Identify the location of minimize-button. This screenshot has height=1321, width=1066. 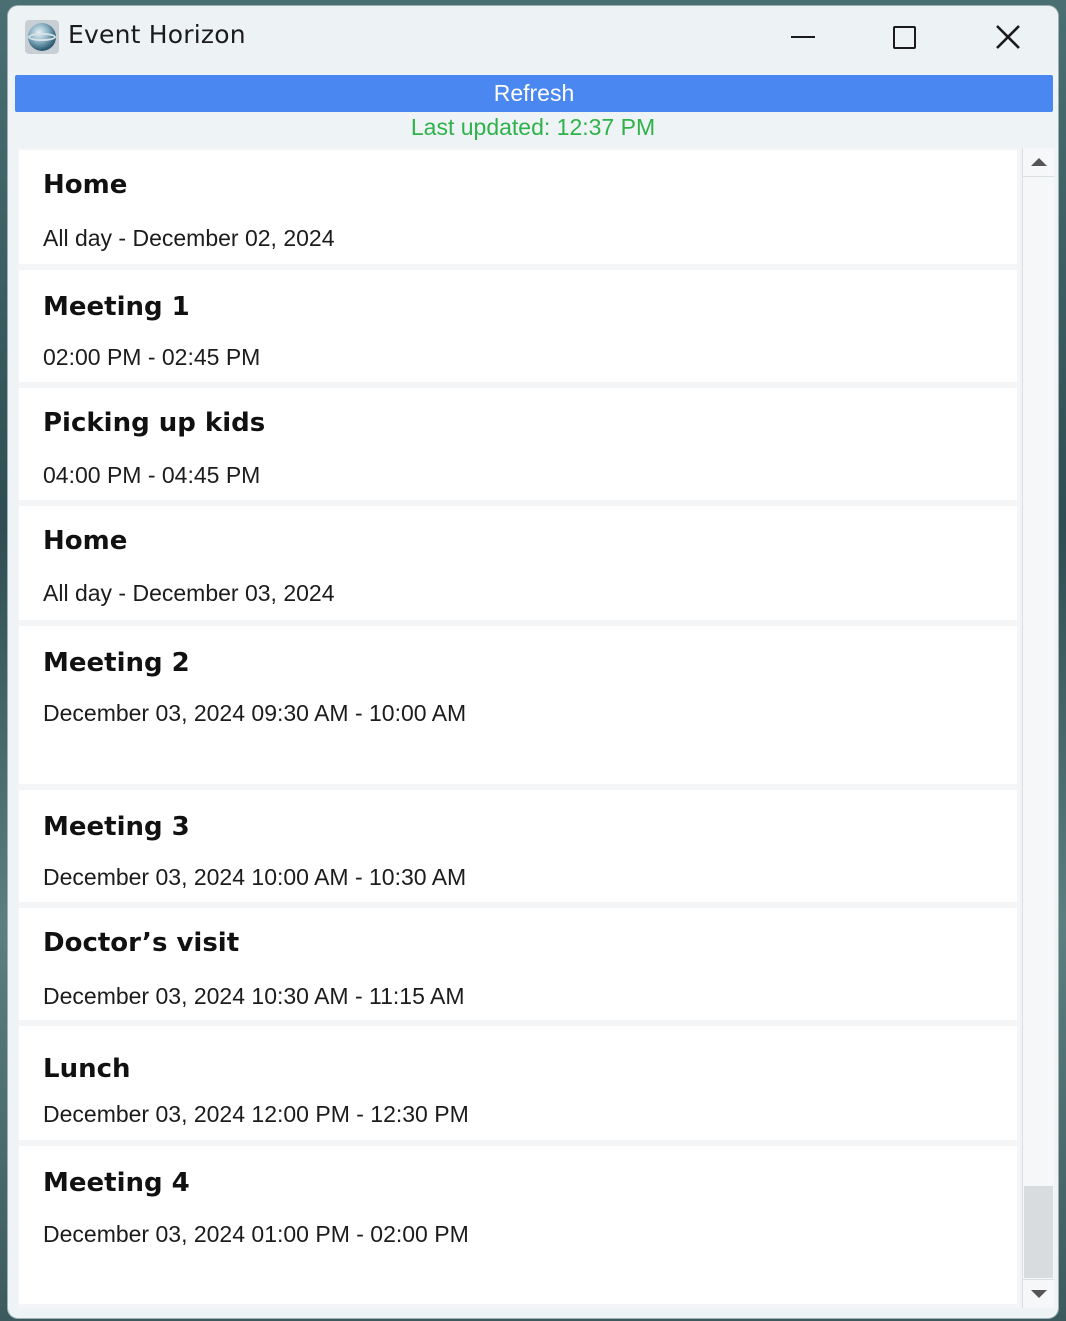
(803, 37).